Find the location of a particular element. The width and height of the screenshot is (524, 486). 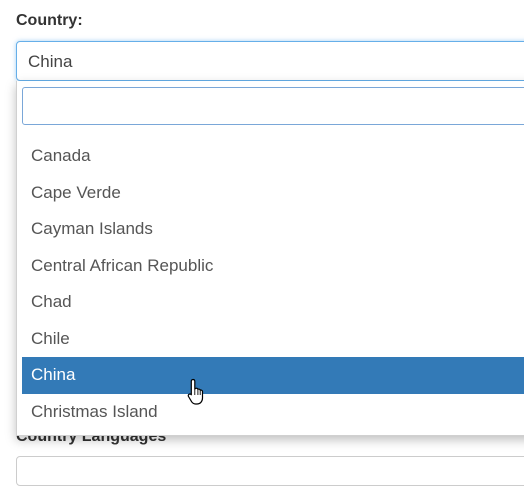

option-item: Cape Verde is located at coordinates (273, 193).